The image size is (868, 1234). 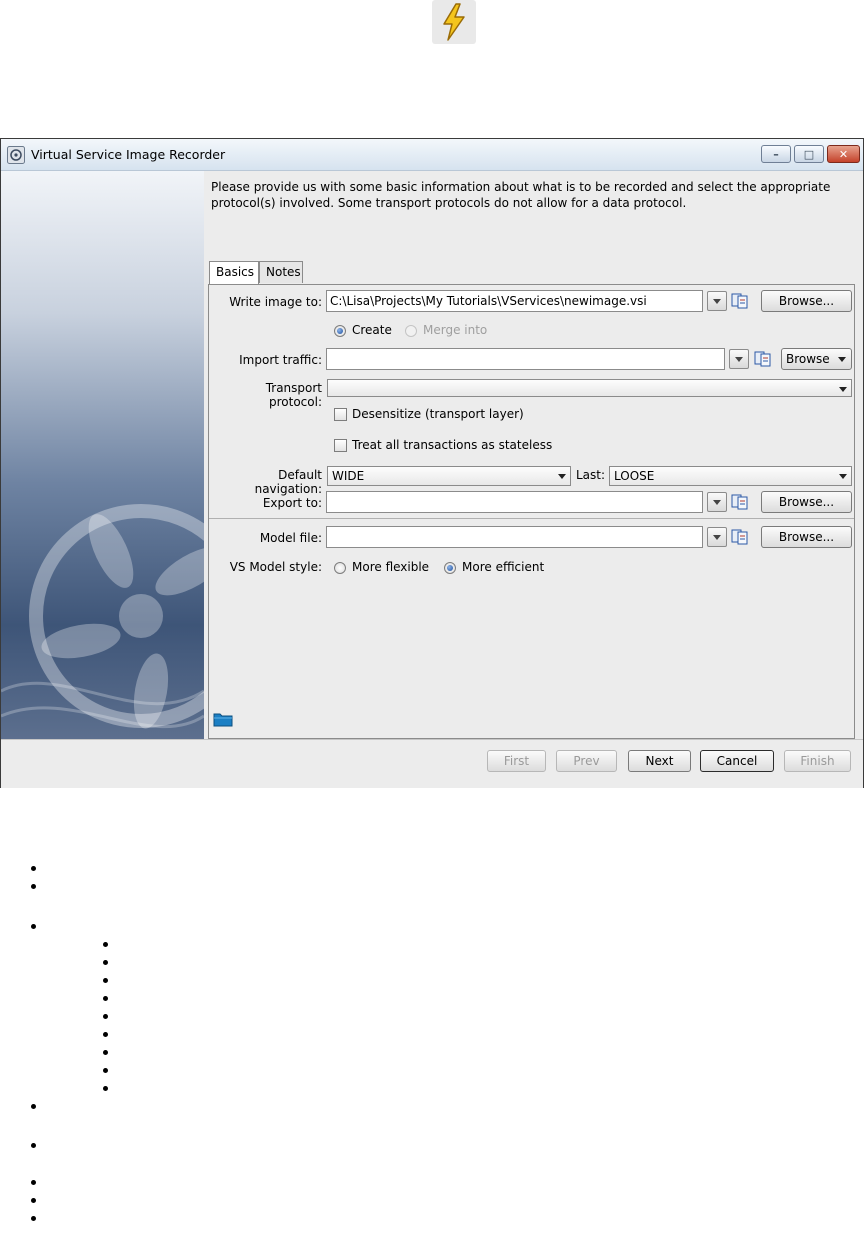 What do you see at coordinates (340, 445) in the screenshot?
I see `stateless-checkbox` at bounding box center [340, 445].